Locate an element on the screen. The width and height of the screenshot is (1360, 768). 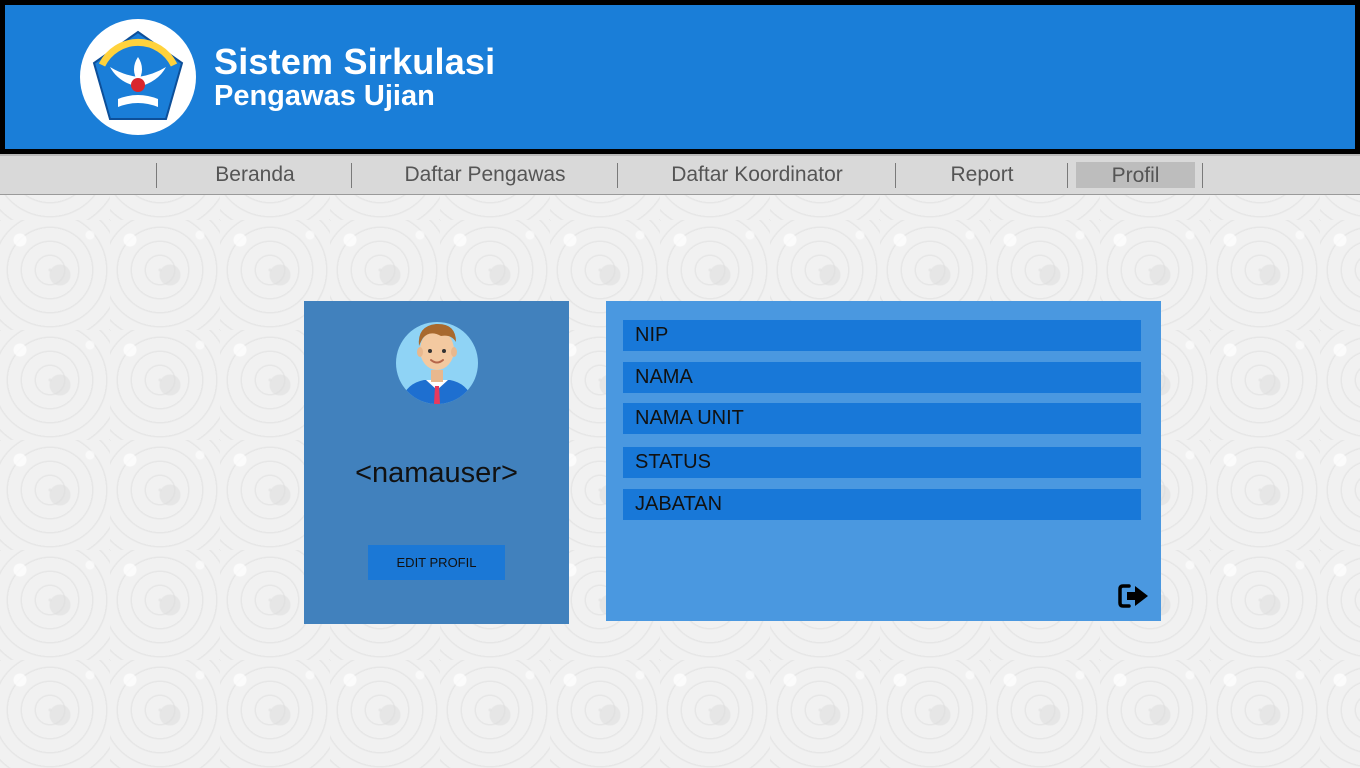
nip-field: NIP is located at coordinates (882, 335).